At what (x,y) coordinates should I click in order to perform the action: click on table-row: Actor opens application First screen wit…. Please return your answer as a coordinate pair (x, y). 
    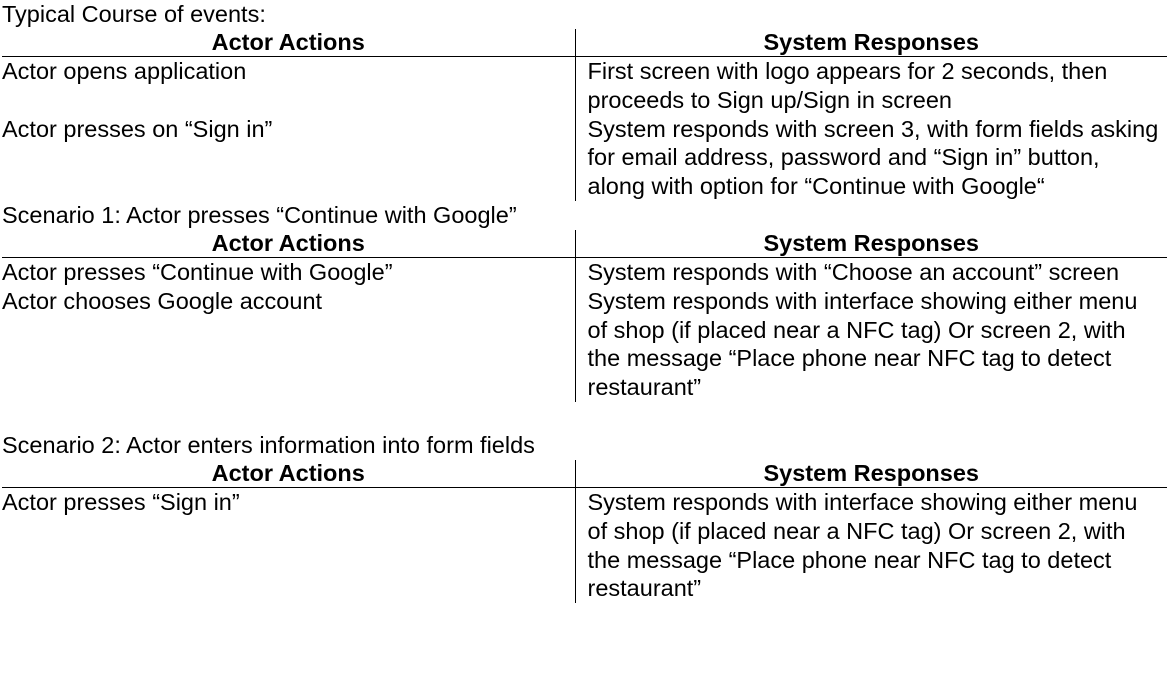
    Looking at the image, I should click on (584, 85).